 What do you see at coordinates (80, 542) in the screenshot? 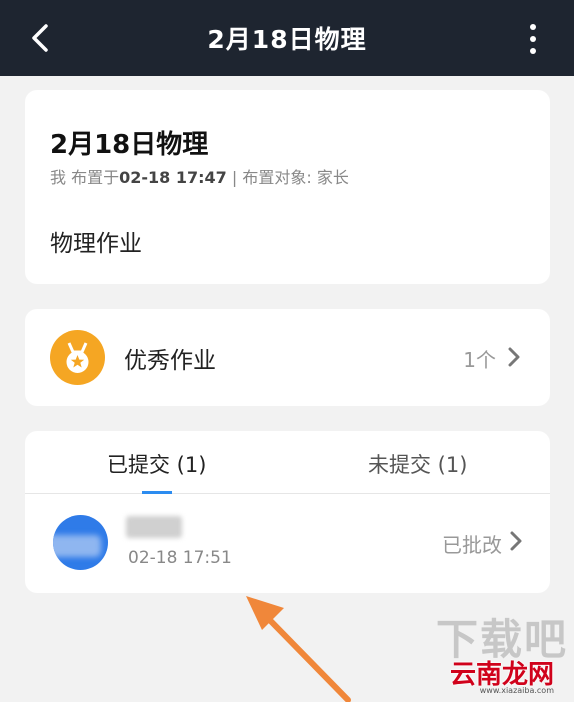
I see `avatar` at bounding box center [80, 542].